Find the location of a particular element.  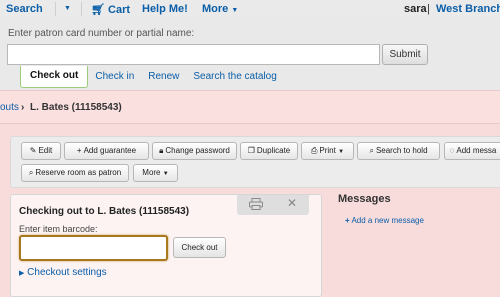

submit-button: Submit is located at coordinates (405, 54).